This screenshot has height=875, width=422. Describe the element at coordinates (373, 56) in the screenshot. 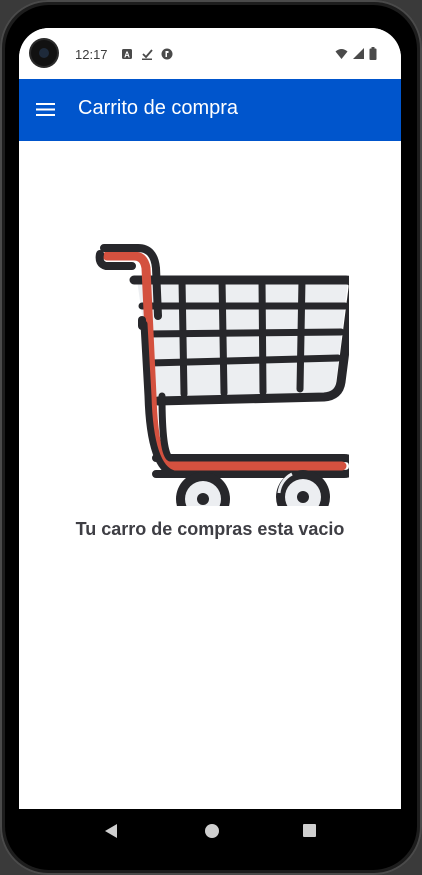

I see `battery-icon` at that location.